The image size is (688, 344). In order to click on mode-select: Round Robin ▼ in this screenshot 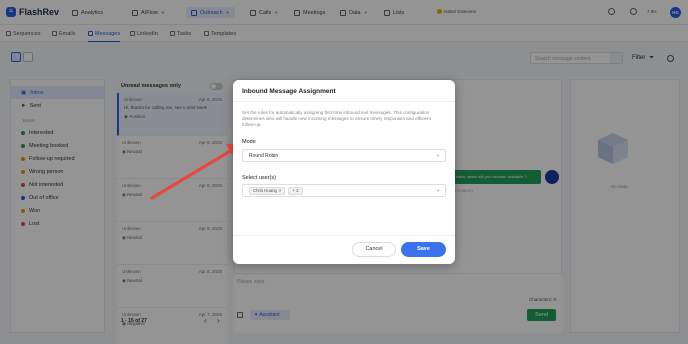, I will do `click(344, 155)`.